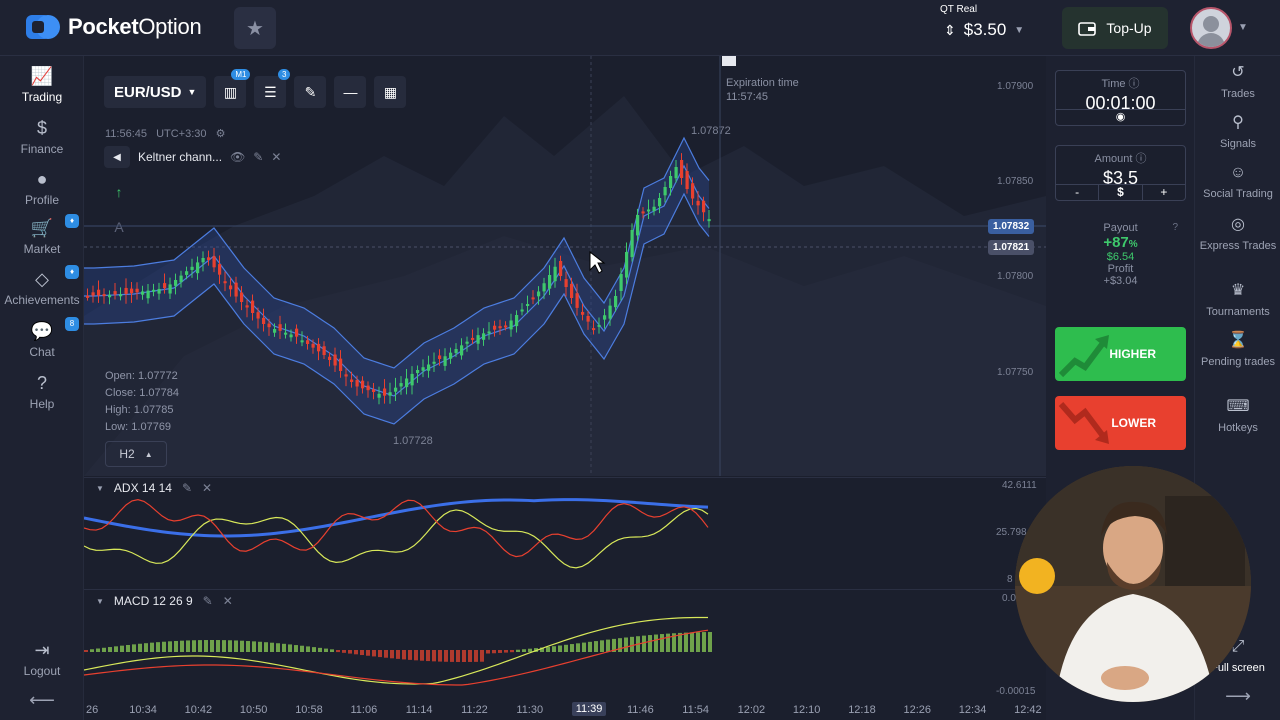 This screenshot has width=1280, height=720. Describe the element at coordinates (696, 710) in the screenshot. I see `time-tick: 11:54` at that location.